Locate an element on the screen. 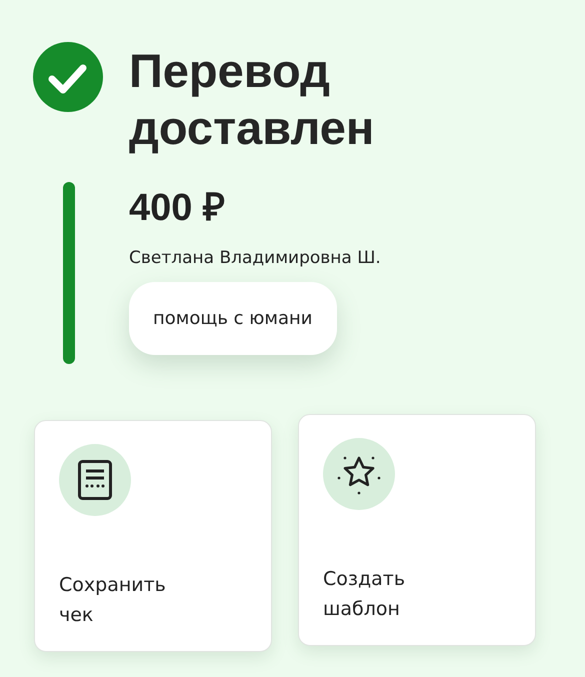  comment-bubble: помощь с юмани is located at coordinates (233, 318).